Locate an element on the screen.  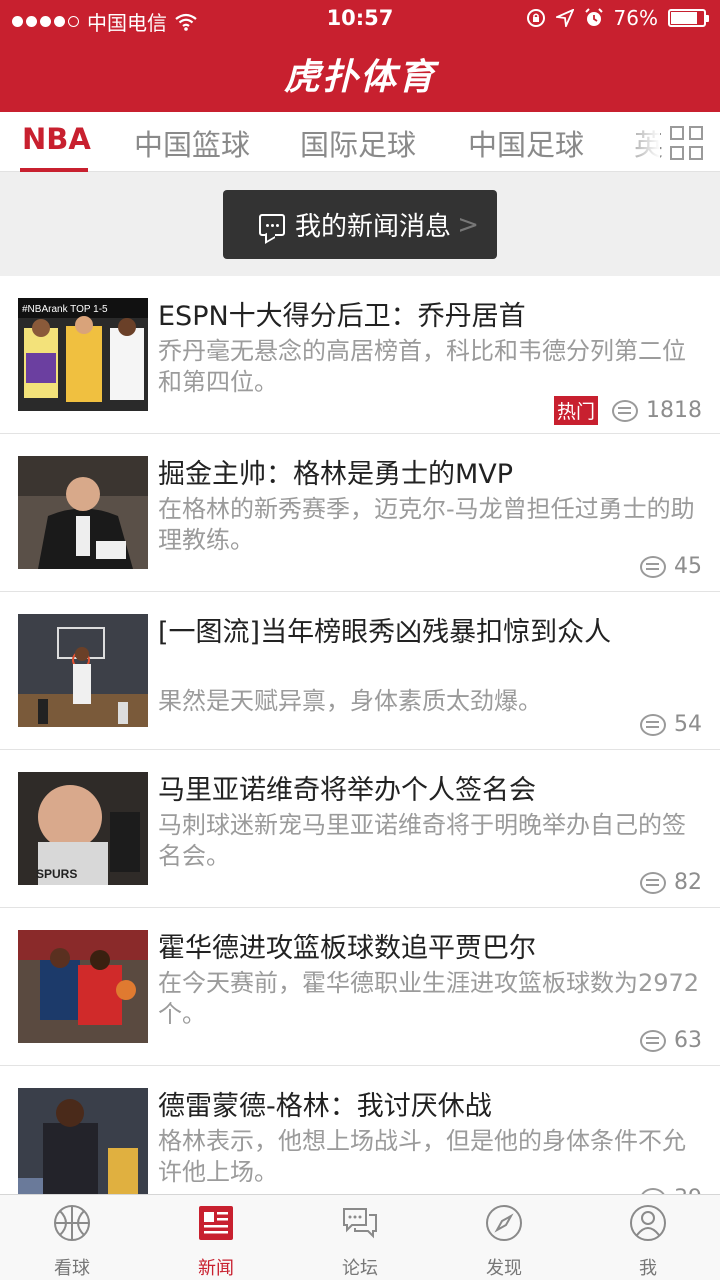
news-meta: 54 is located at coordinates (671, 724).